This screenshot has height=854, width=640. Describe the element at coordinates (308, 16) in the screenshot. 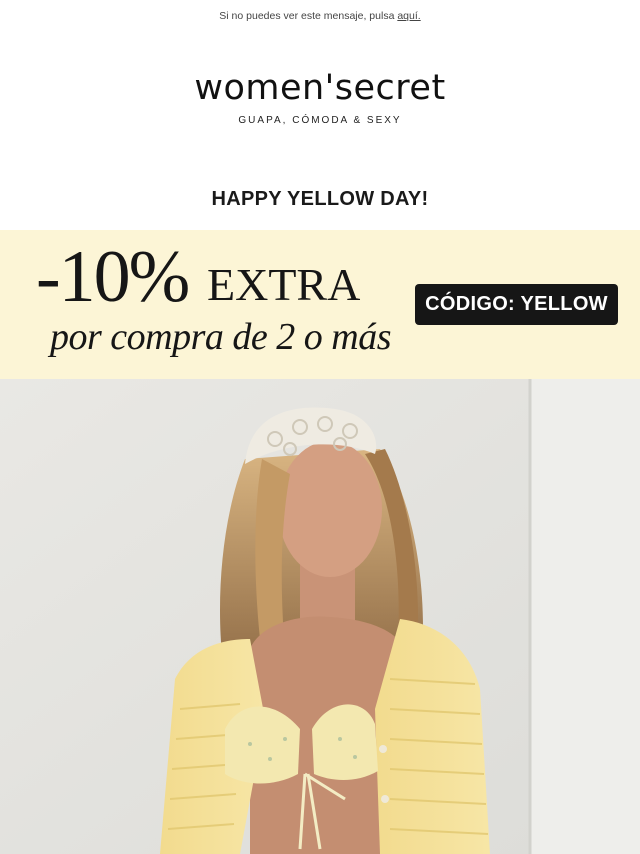

I see `preheader-text: Si no puedes ver este mensaje, pulsa` at that location.